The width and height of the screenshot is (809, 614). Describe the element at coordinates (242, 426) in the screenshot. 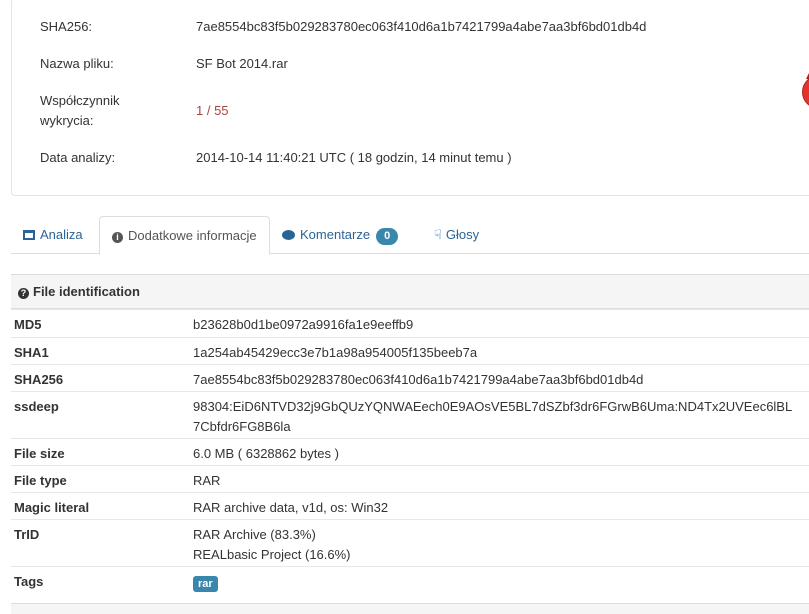

I see `ssdeep-value-line2: 7Cbfdr6FG8B6la` at that location.